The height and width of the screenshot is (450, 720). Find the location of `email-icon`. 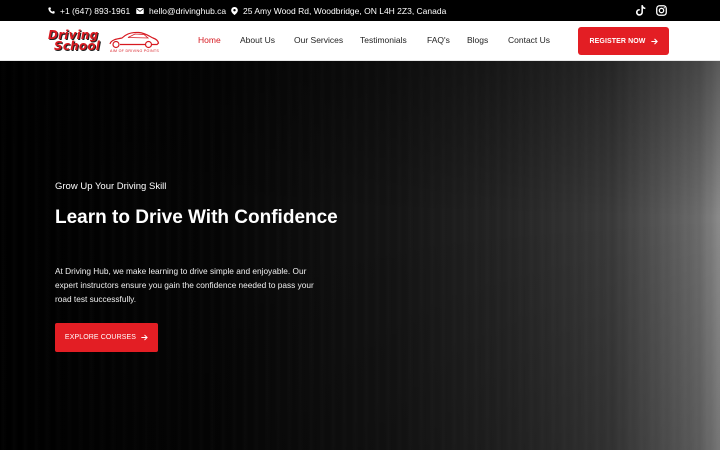

email-icon is located at coordinates (140, 10).